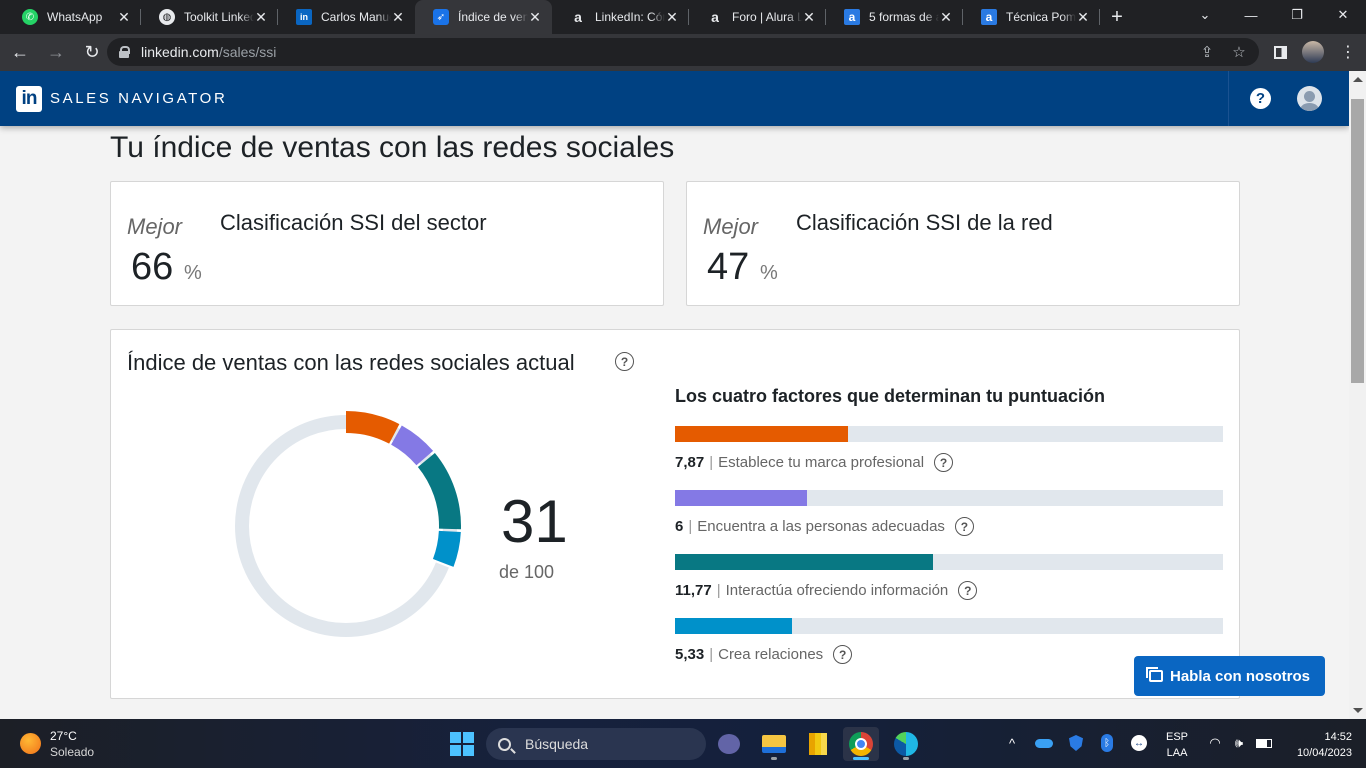 The height and width of the screenshot is (768, 1366). Describe the element at coordinates (1297, 15) in the screenshot. I see `restore-button: ❐` at that location.